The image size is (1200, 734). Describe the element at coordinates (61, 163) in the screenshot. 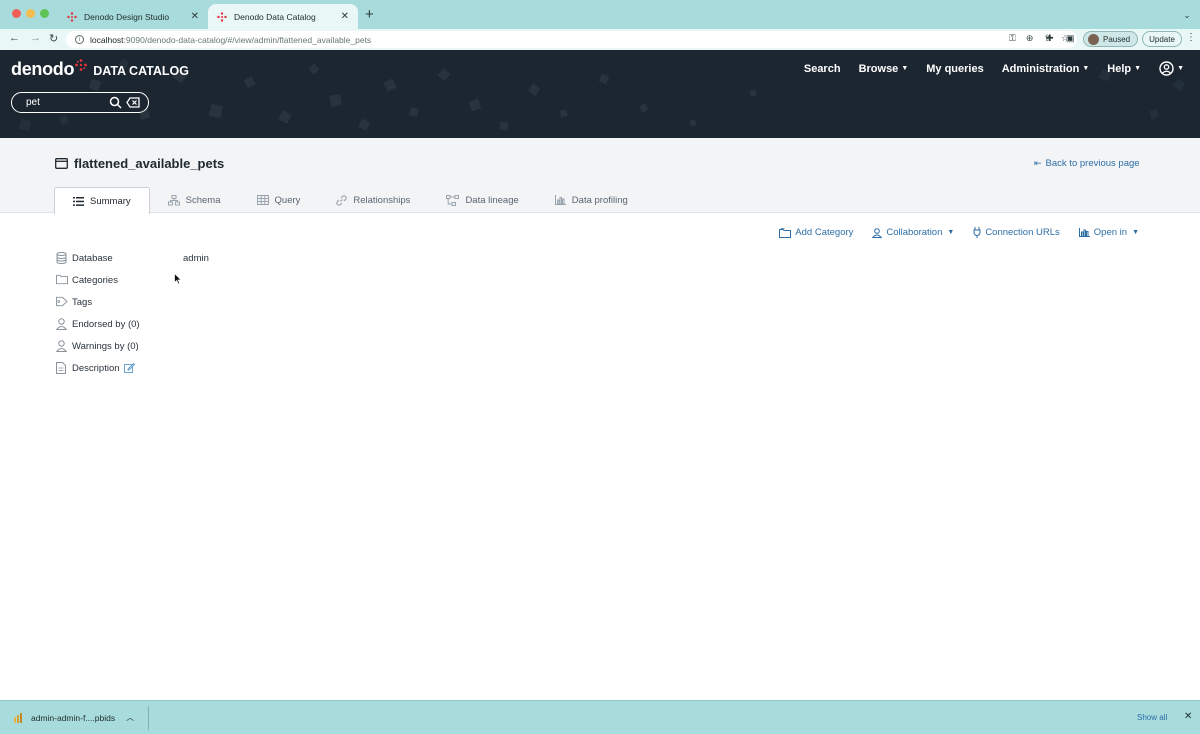

I see `view-window-icon` at that location.